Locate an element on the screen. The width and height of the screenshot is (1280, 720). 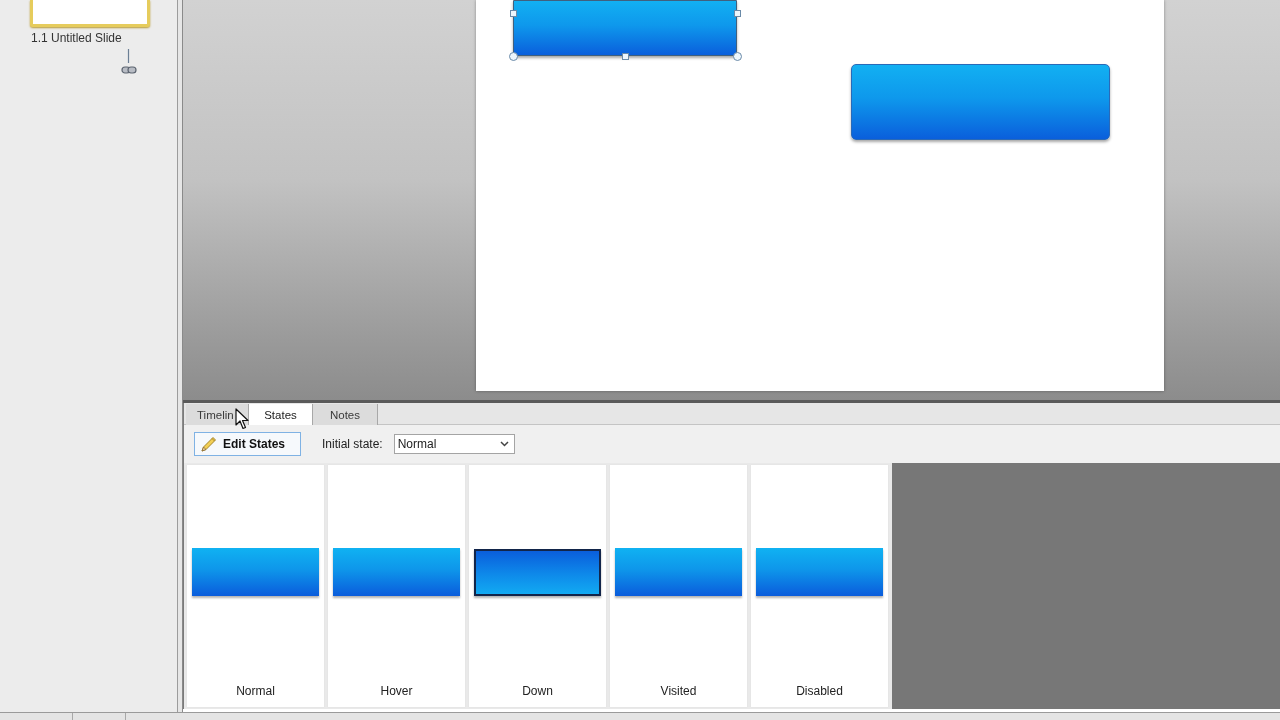
state-label: Normal is located at coordinates (255, 691).